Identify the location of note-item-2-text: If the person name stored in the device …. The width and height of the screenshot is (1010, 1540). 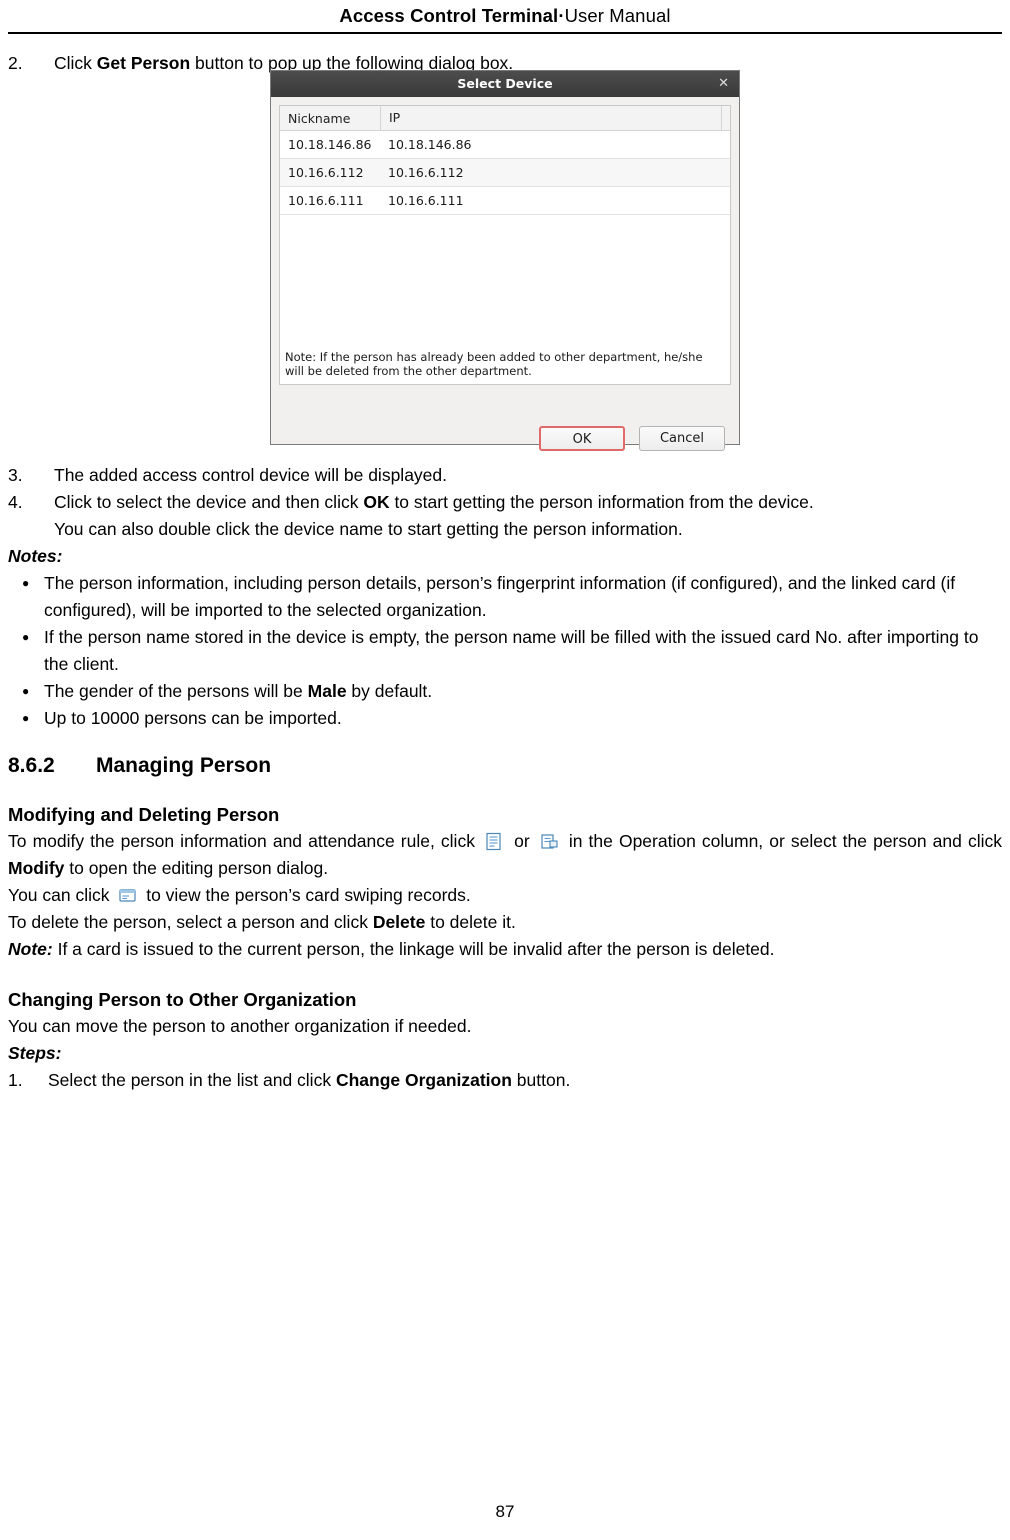
(511, 650).